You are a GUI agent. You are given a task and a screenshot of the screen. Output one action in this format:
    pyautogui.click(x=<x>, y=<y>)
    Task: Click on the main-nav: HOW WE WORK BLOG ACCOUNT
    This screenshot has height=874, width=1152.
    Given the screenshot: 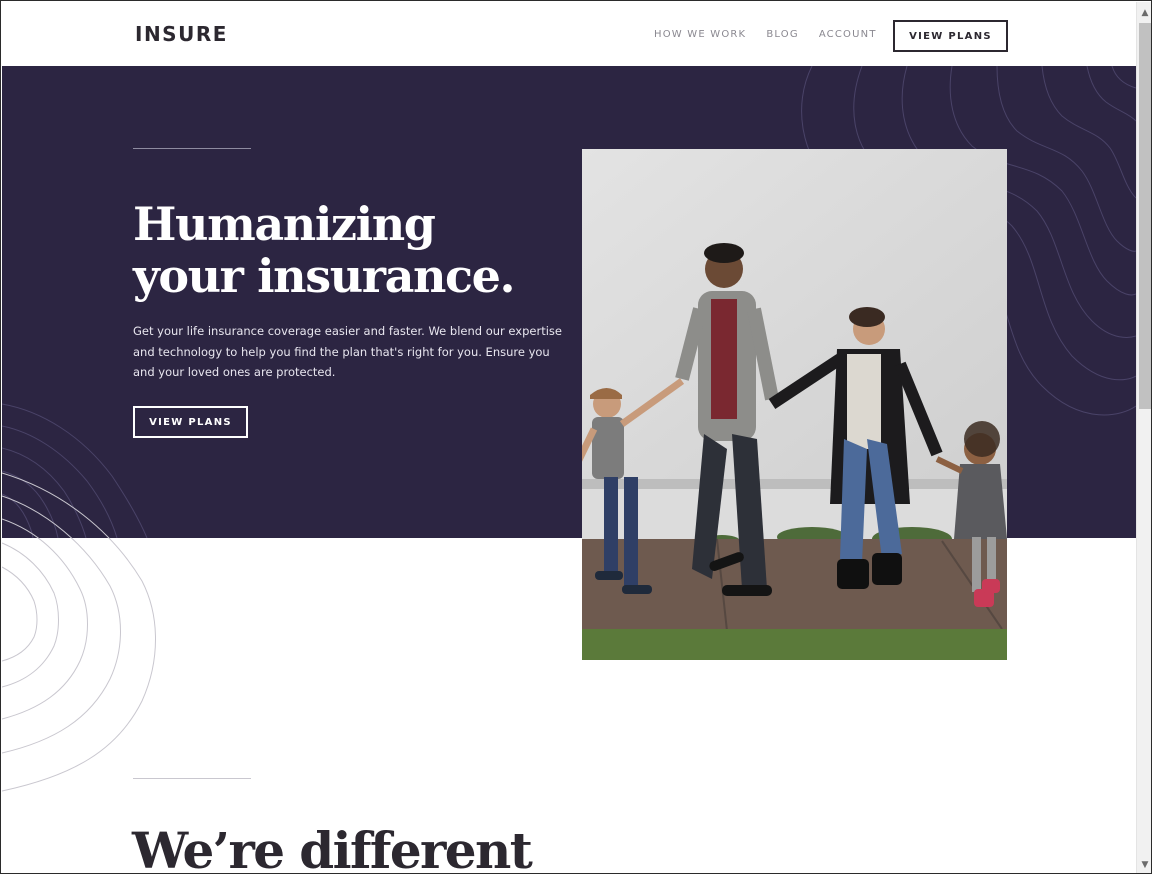 What is the action you would take?
    pyautogui.click(x=765, y=34)
    